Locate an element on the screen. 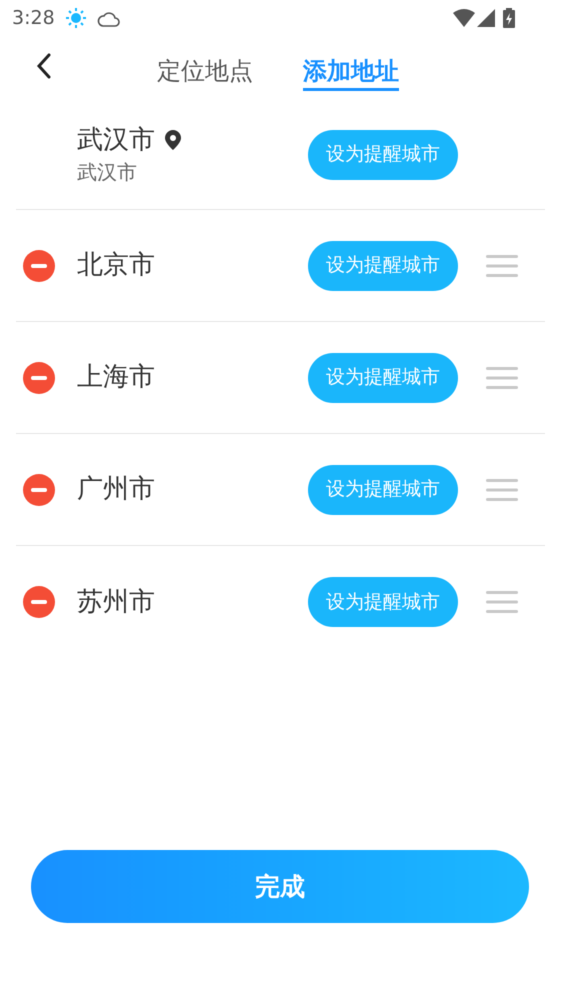  status-time: 3:28 is located at coordinates (33, 18).